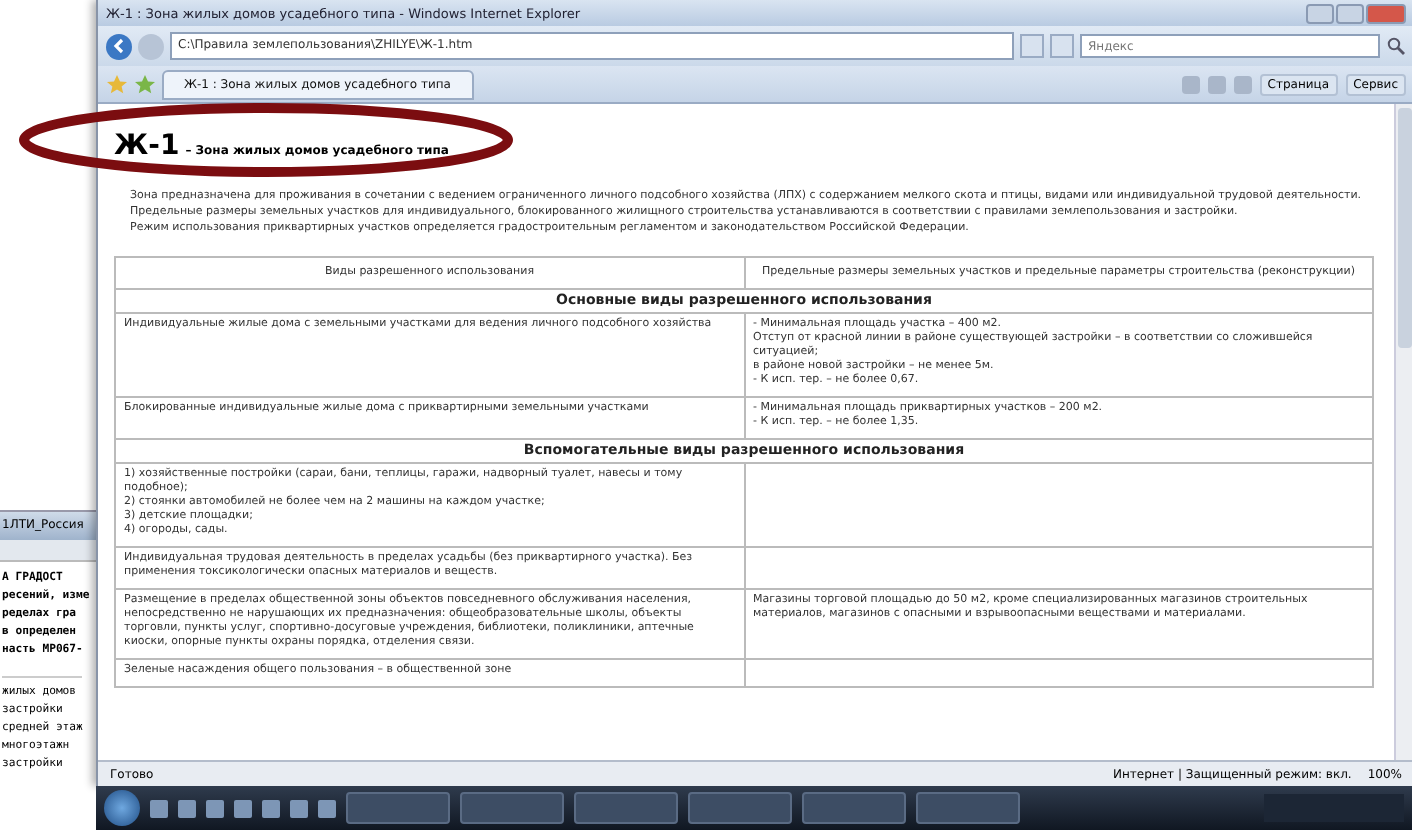 The width and height of the screenshot is (1412, 830). I want to click on add-favorite-icon, so click(145, 84).